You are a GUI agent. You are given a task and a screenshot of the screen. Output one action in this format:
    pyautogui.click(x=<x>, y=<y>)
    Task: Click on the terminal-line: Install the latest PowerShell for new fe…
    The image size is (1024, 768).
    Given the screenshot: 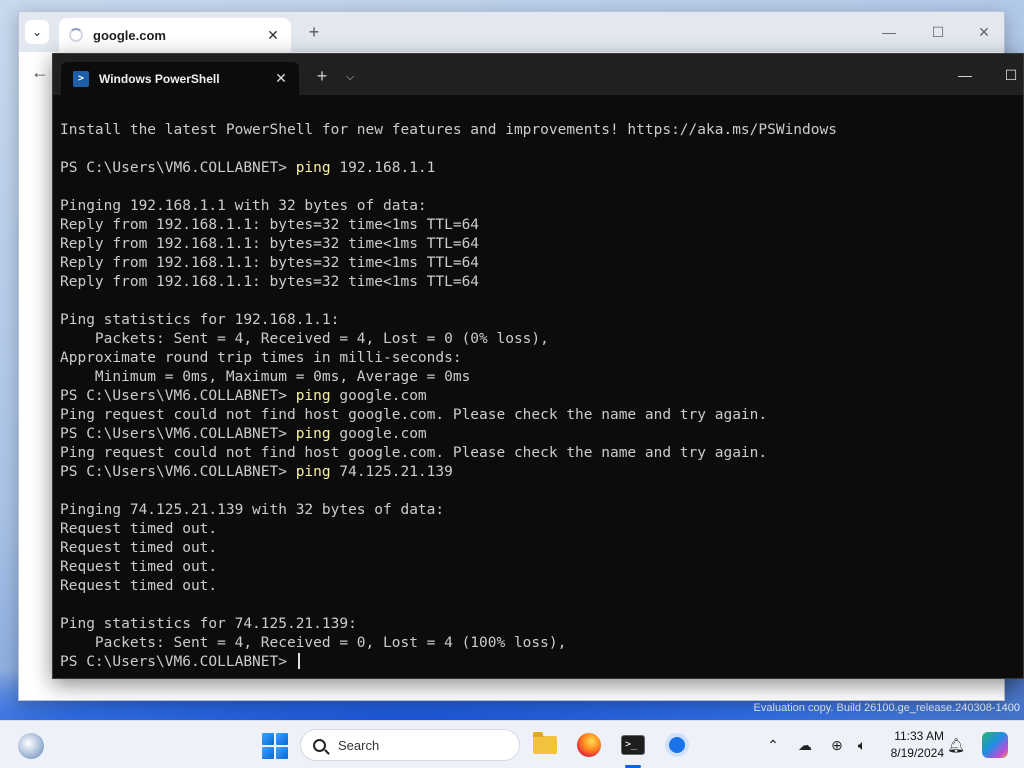 What is the action you would take?
    pyautogui.click(x=537, y=130)
    